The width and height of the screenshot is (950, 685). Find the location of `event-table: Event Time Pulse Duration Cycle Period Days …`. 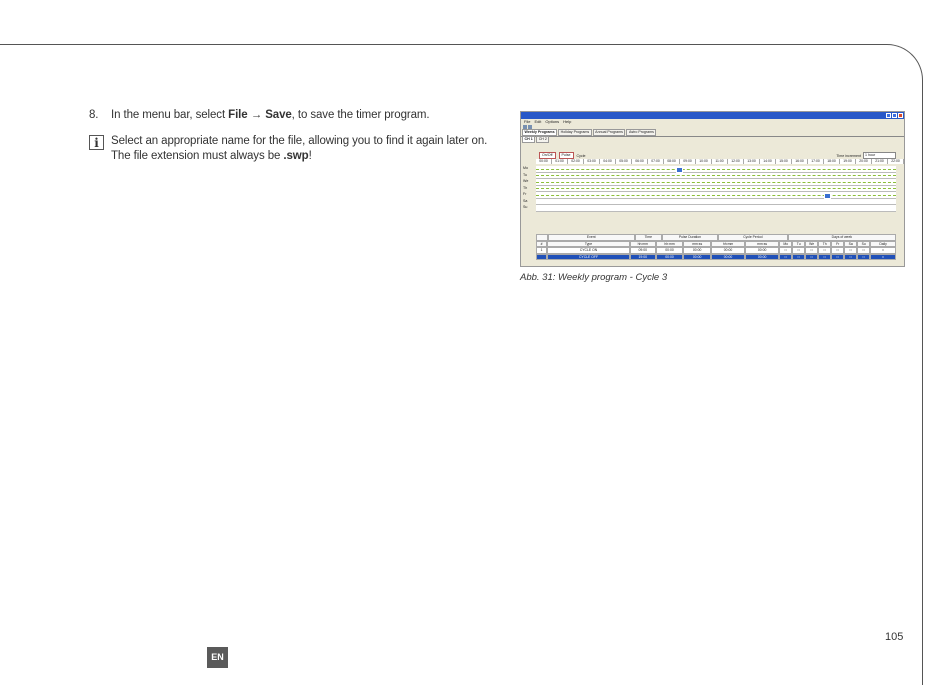

event-table: Event Time Pulse Duration Cycle Period Days … is located at coordinates (716, 247).